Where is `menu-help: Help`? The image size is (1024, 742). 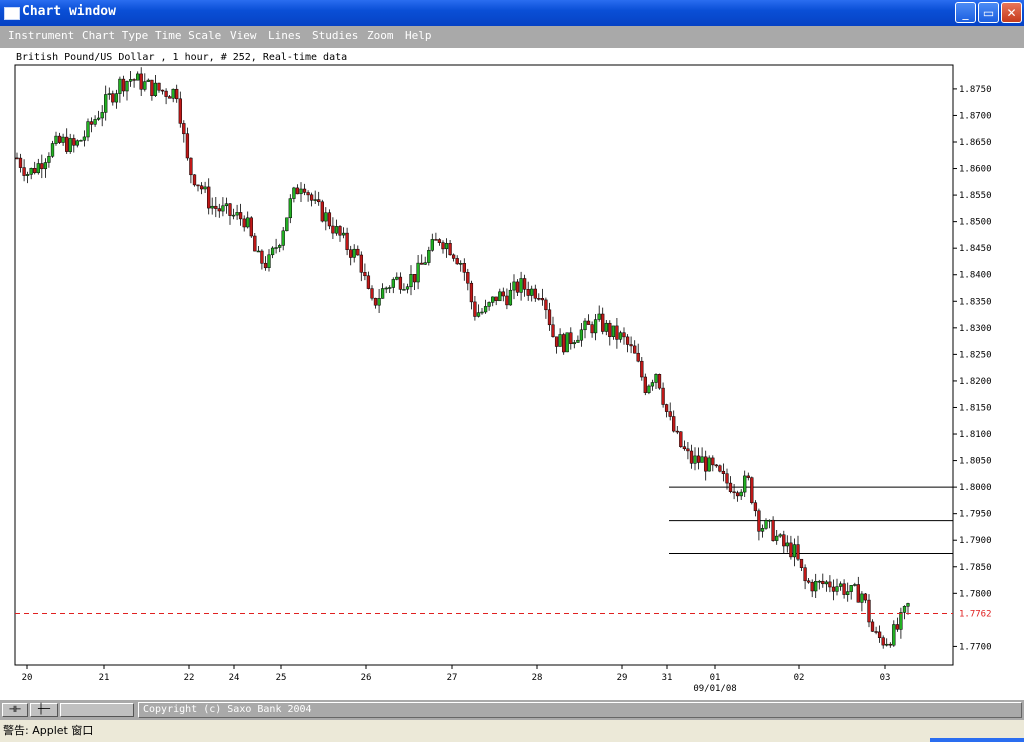
menu-help: Help is located at coordinates (418, 35).